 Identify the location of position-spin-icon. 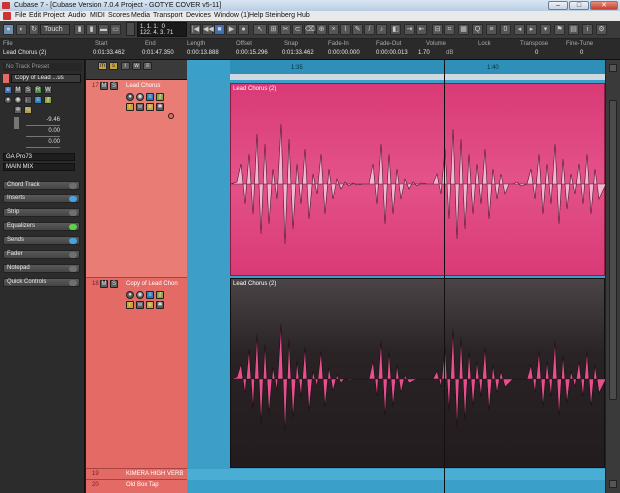
(130, 29).